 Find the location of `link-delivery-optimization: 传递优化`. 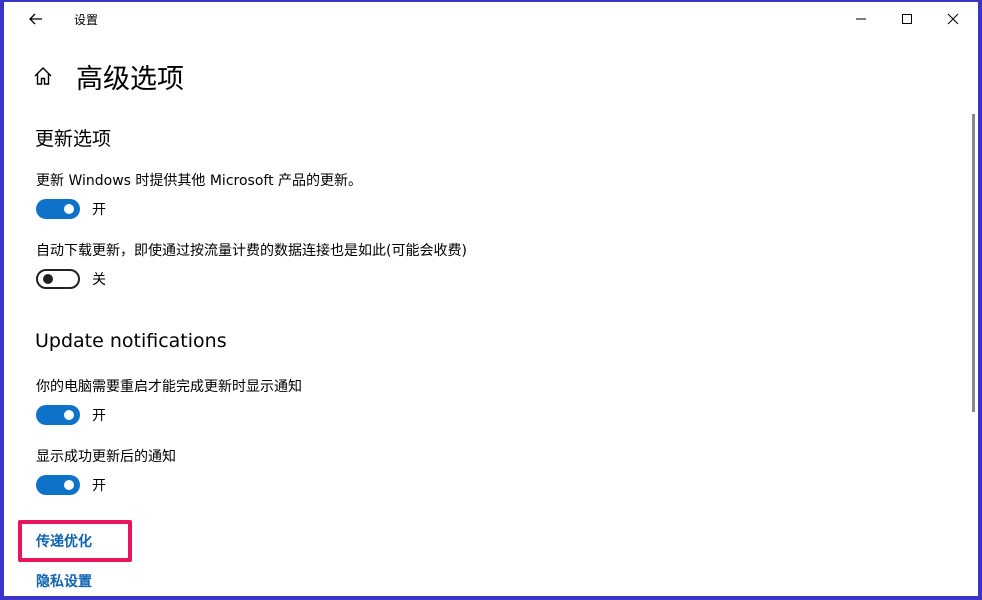

link-delivery-optimization: 传递优化 is located at coordinates (64, 541).